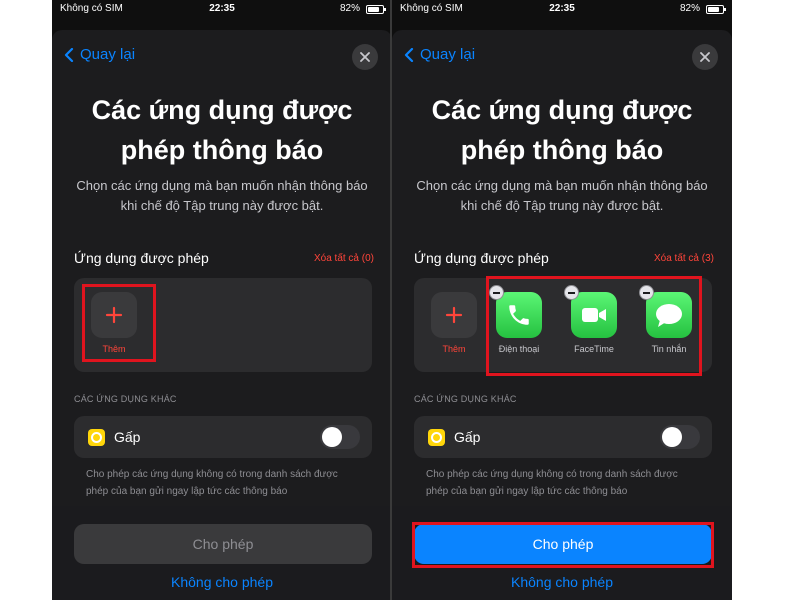 This screenshot has height=600, width=800. What do you see at coordinates (454, 349) in the screenshot?
I see `add-app-label: Thêm` at bounding box center [454, 349].